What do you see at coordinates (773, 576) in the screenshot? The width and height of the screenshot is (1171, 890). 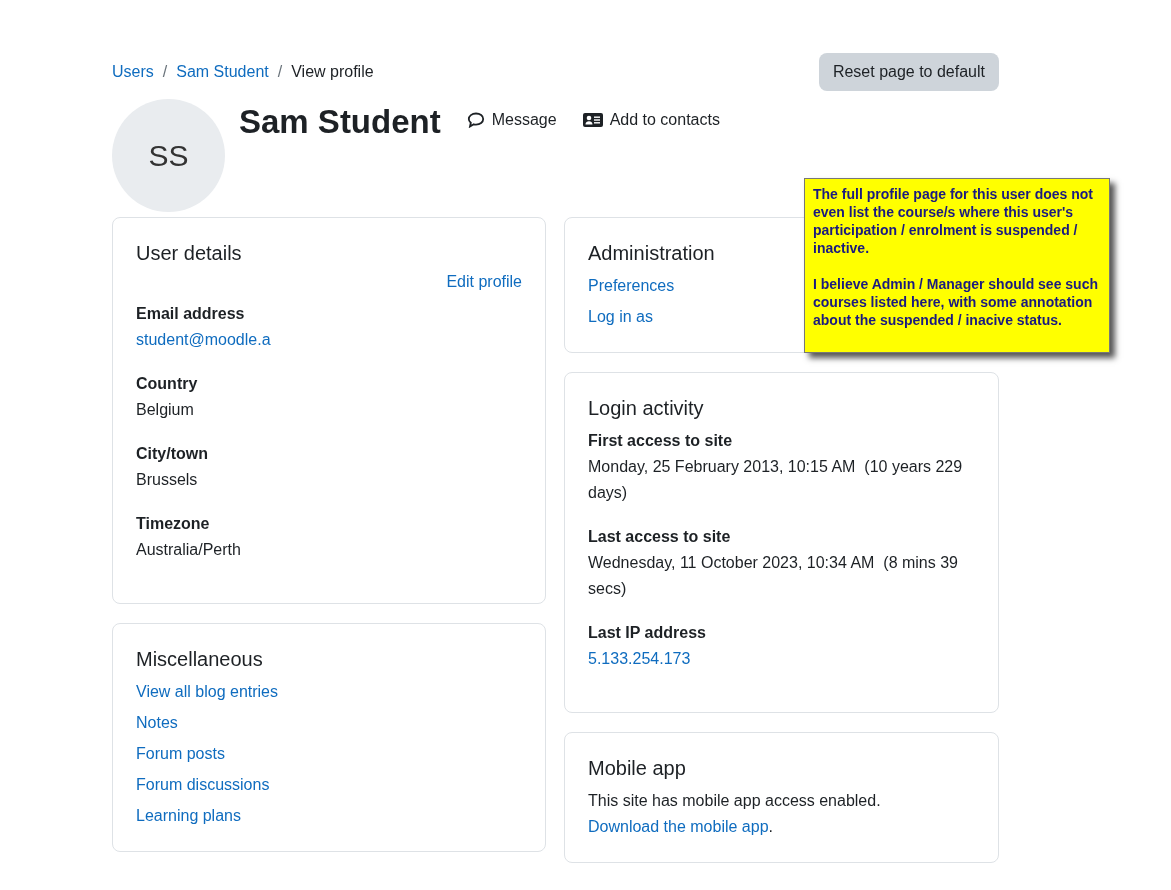 I see `field-value: Wednesday, 11 October 2023, 10:34 AM (8 mins 39 secs)` at bounding box center [773, 576].